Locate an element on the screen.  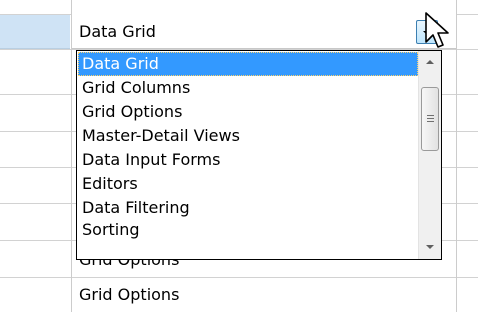
list-item: Data Grid is located at coordinates (248, 64).